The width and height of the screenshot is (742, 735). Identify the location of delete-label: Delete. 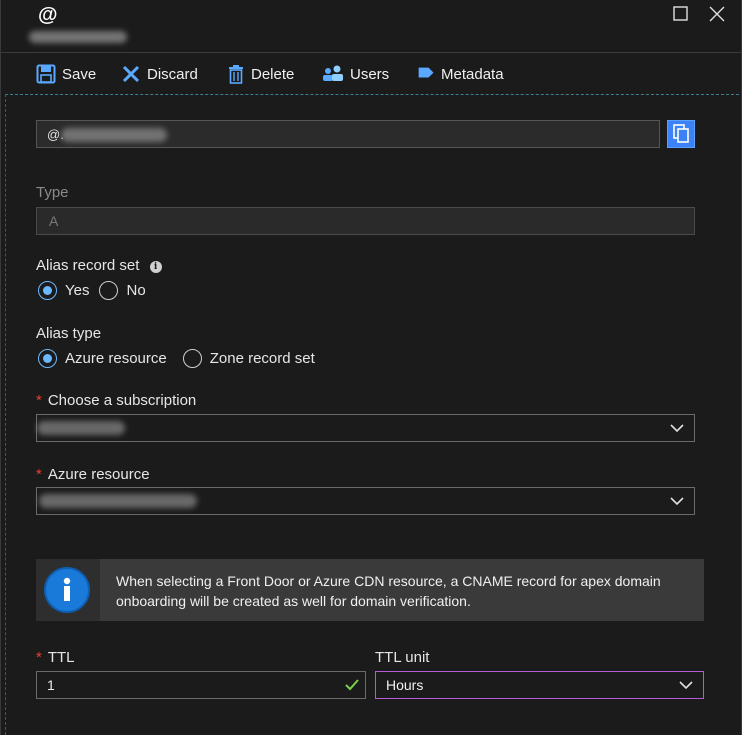
(273, 74).